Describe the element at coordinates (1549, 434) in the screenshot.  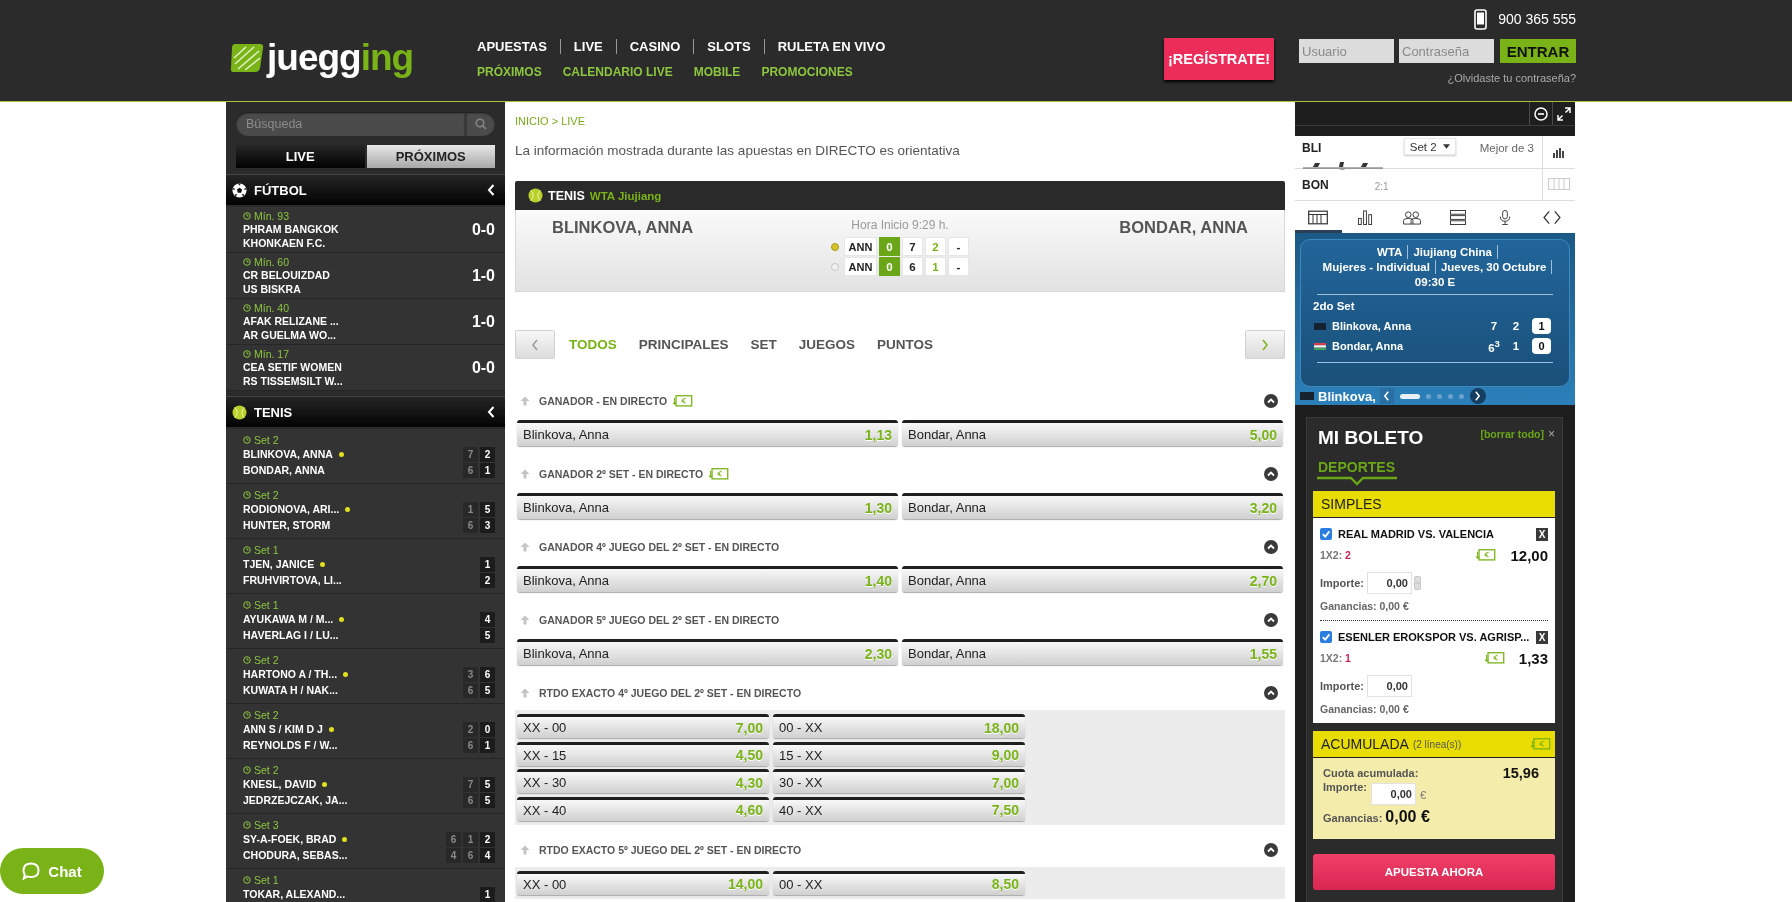
I see `close-button: ×` at that location.